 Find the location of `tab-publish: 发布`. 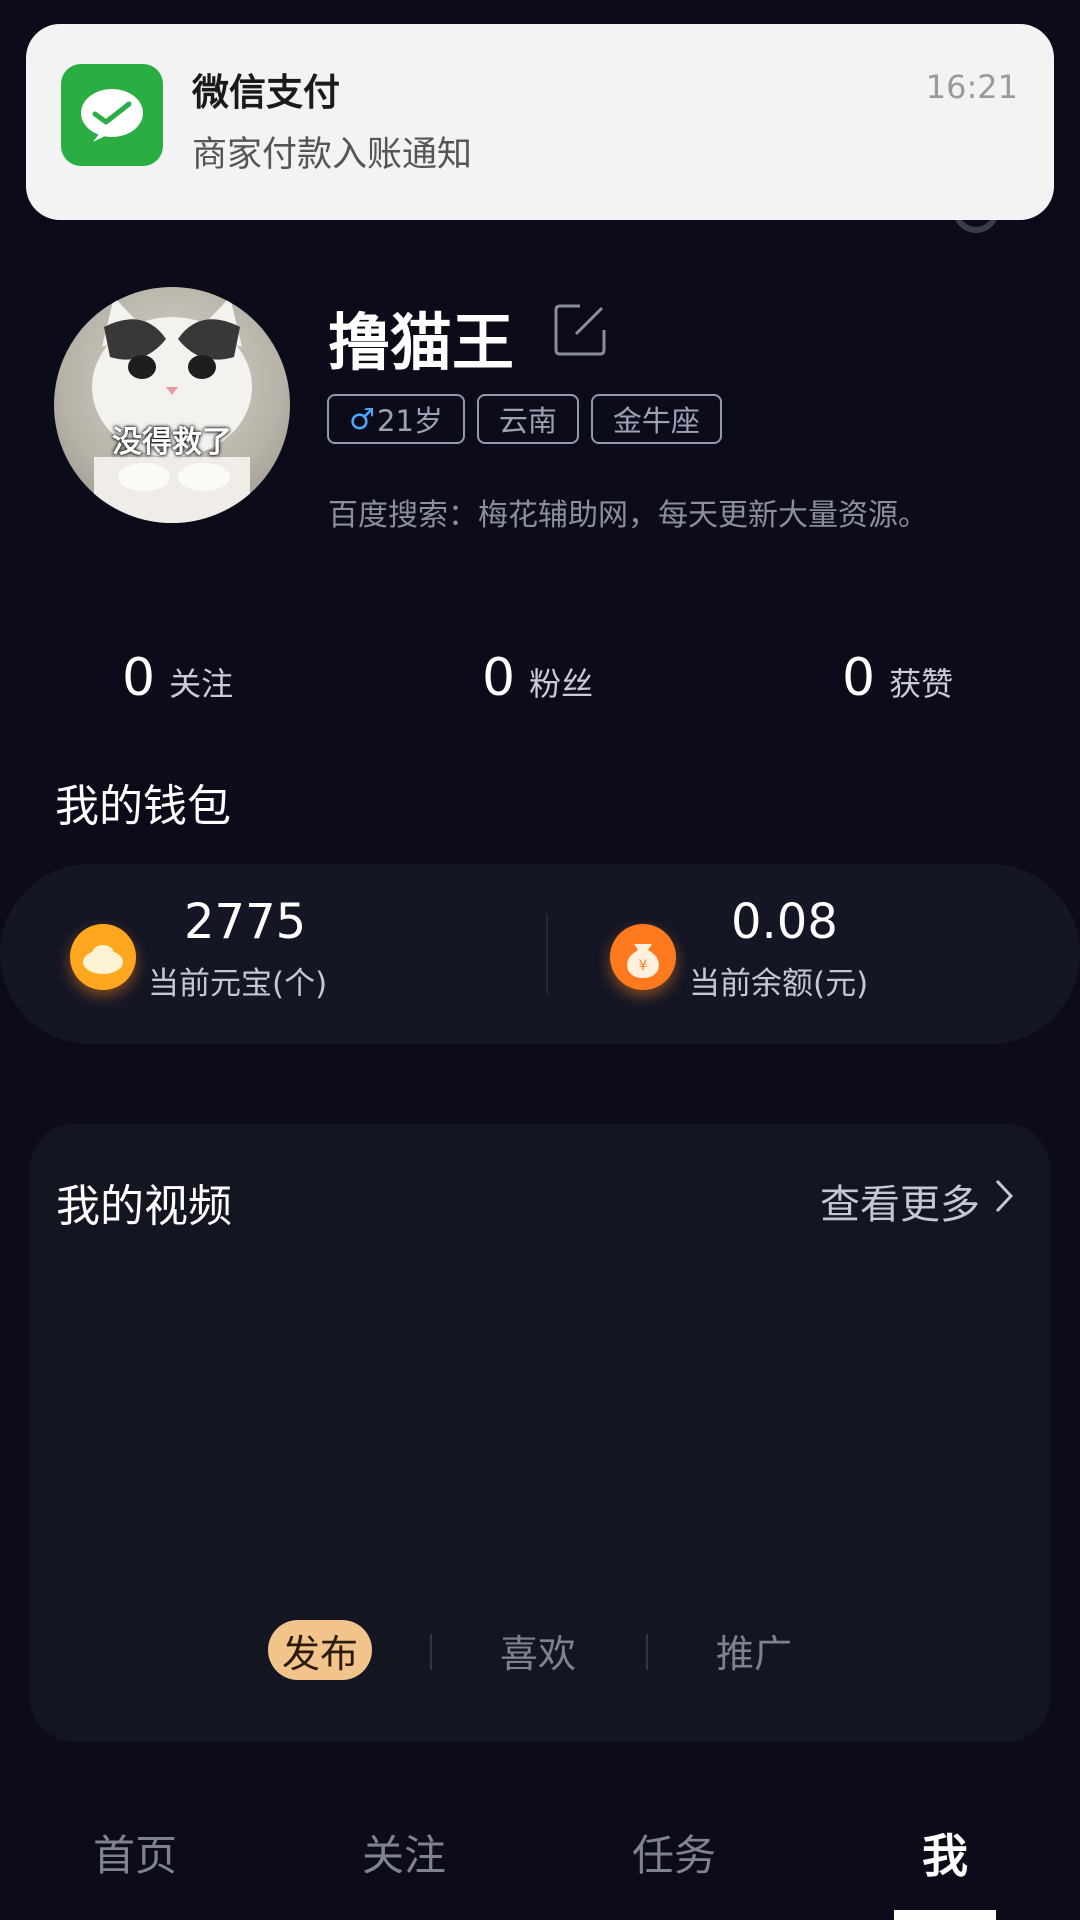

tab-publish: 发布 is located at coordinates (320, 1650).